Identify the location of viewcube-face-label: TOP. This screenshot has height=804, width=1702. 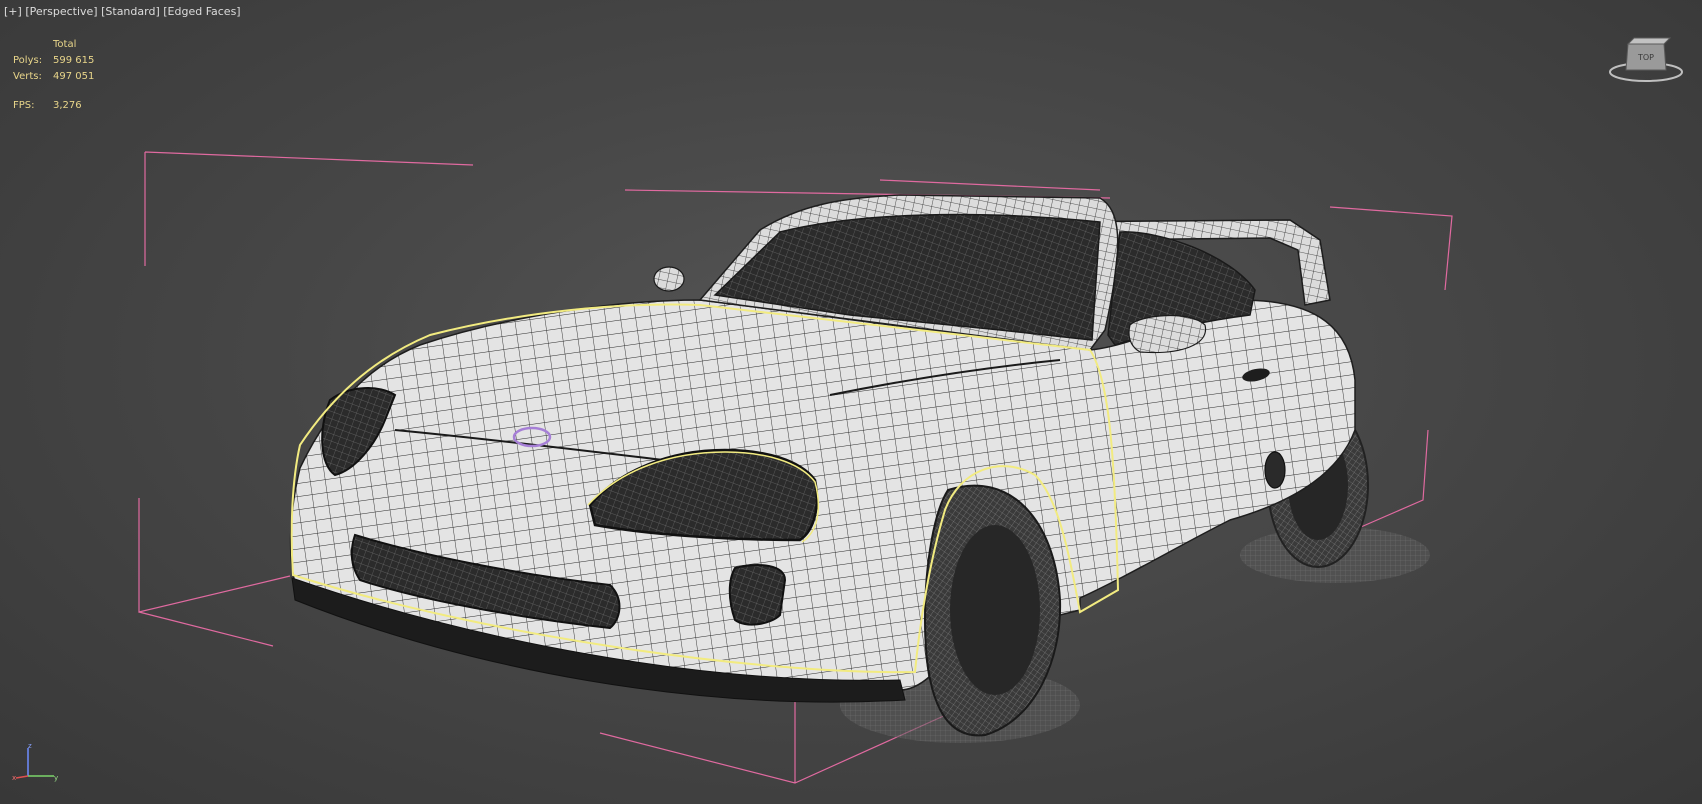
(1645, 57).